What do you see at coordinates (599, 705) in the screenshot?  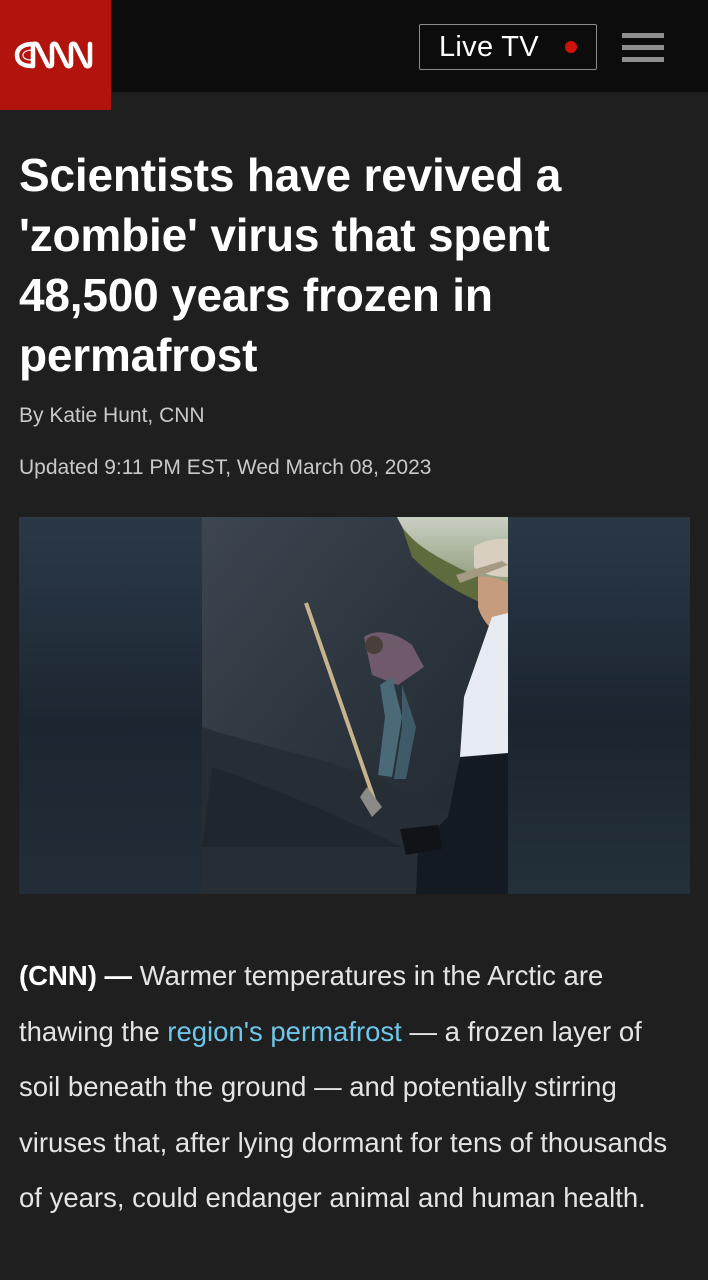 I see `media-blur-backdrop-right` at bounding box center [599, 705].